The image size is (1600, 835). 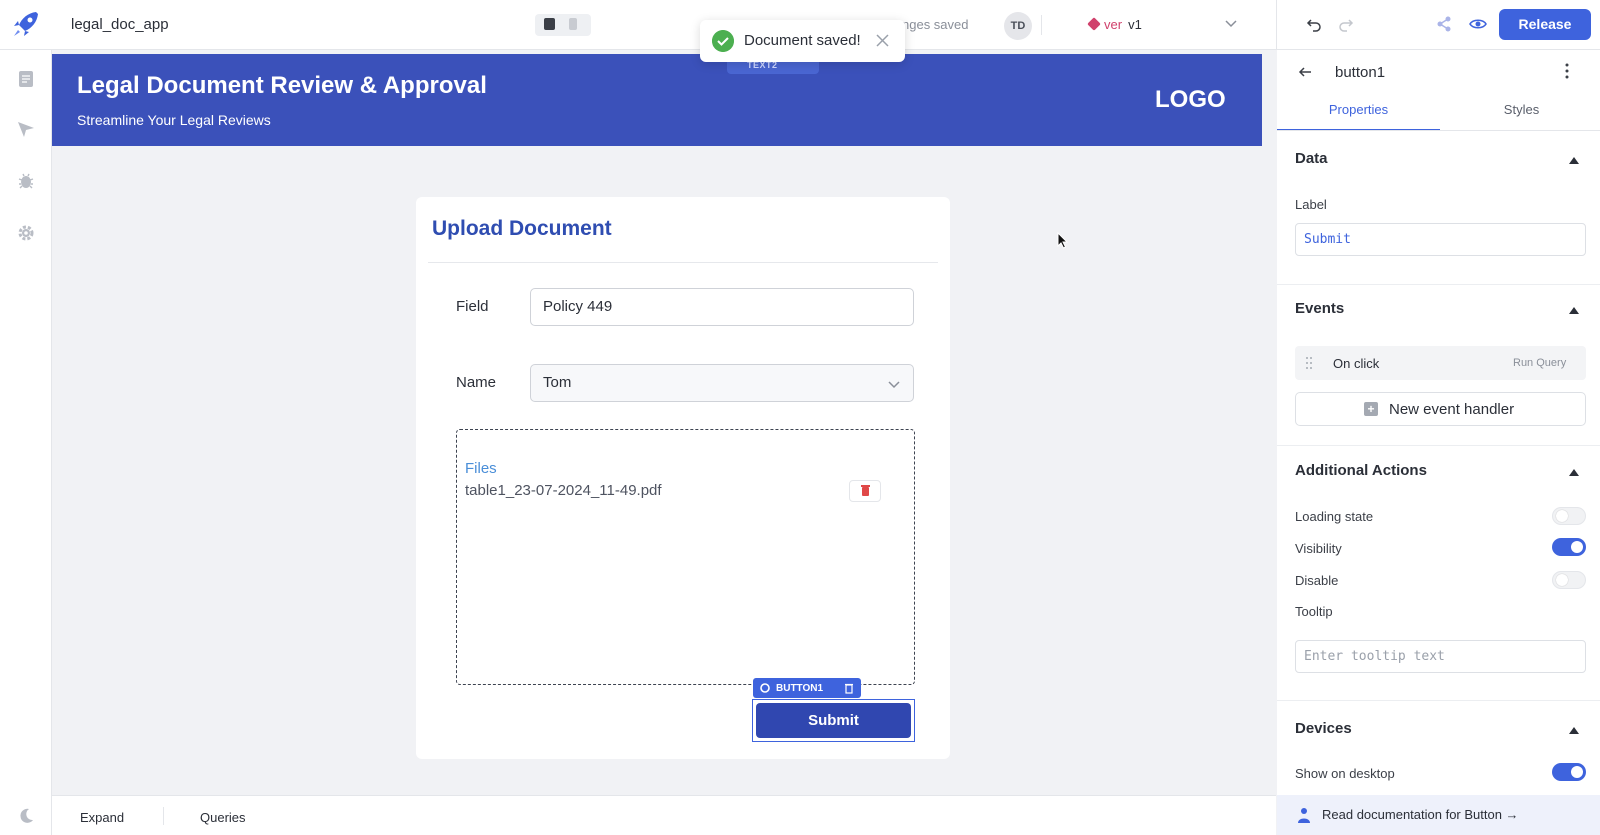 I want to click on tab-styles: Styles, so click(x=1520, y=115).